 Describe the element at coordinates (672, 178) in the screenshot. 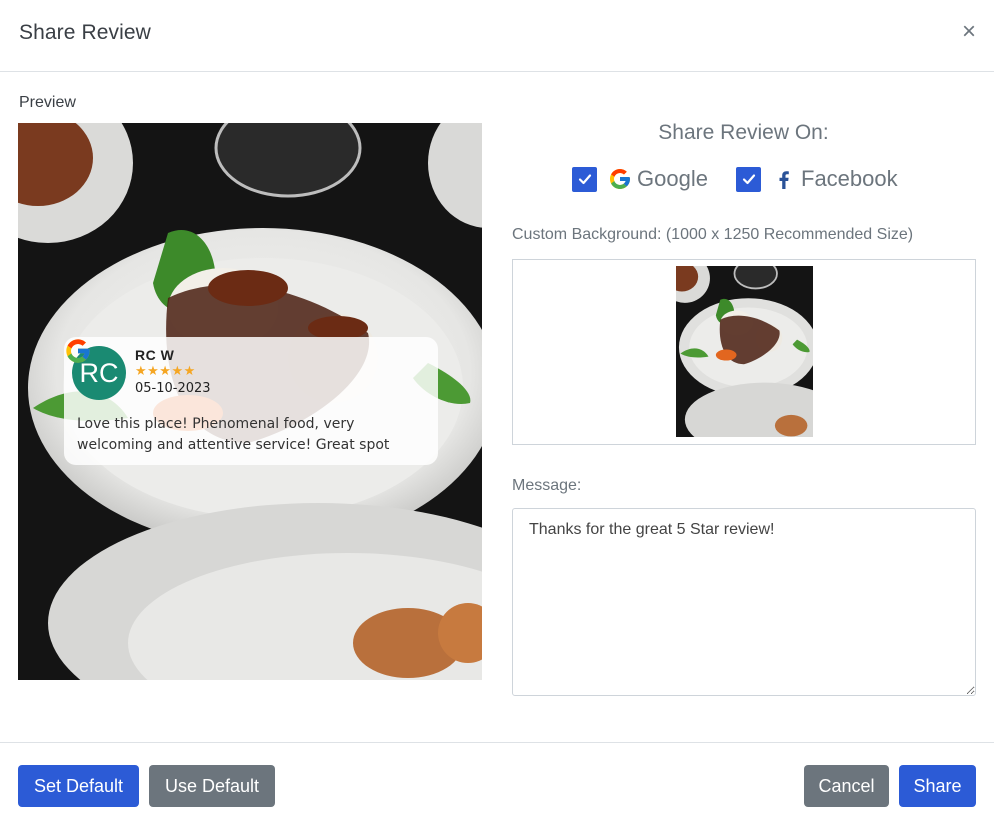

I see `google-label: Google` at that location.